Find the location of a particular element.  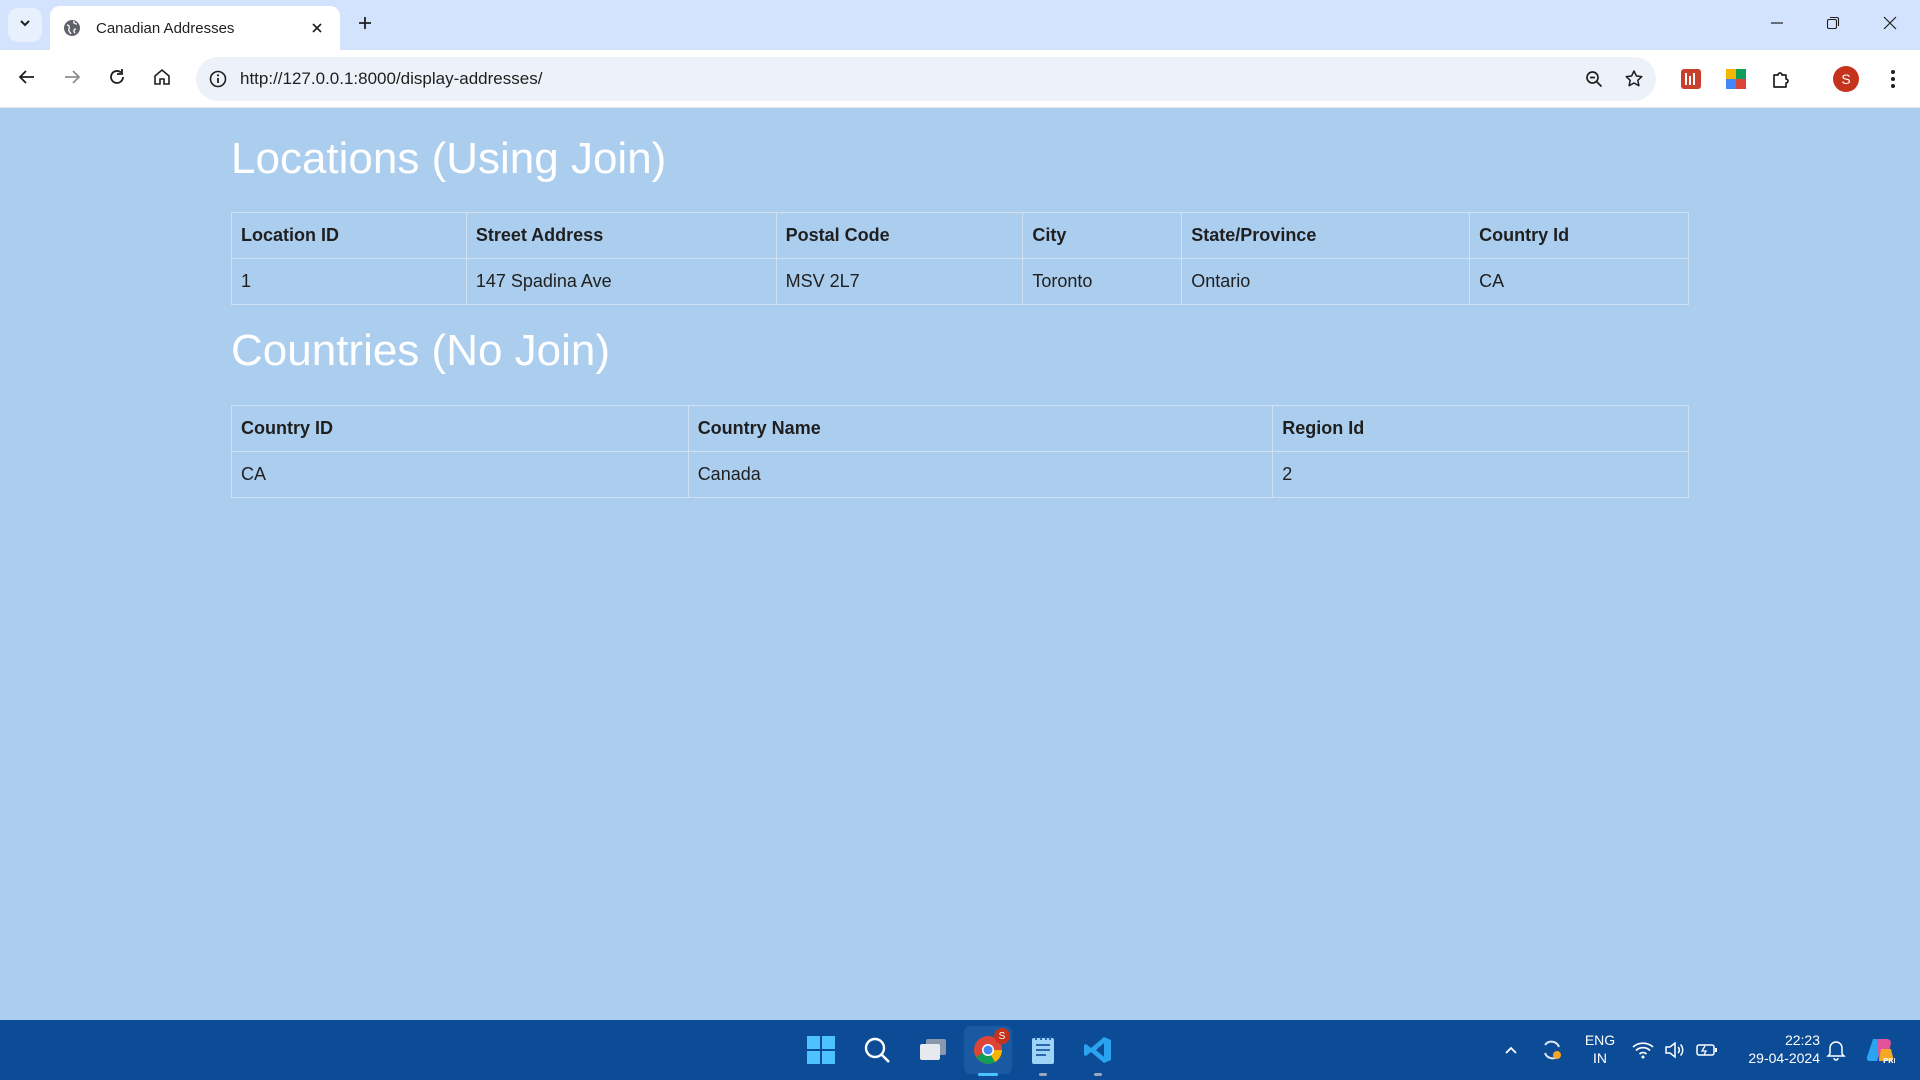

extension-red-icon is located at coordinates (1691, 79).